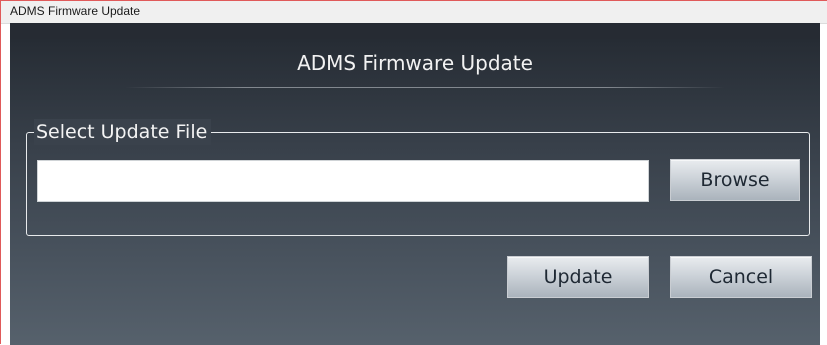 This screenshot has width=827, height=345. Describe the element at coordinates (415, 63) in the screenshot. I see `dialog-heading: ADMS Firmware Update` at that location.